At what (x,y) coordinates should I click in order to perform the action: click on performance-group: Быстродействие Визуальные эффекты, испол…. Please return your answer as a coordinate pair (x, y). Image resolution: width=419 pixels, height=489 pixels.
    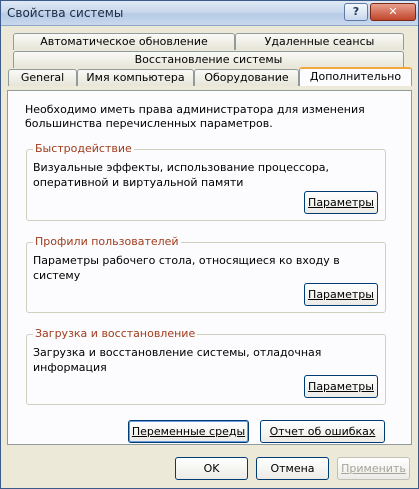
    Looking at the image, I should click on (206, 181).